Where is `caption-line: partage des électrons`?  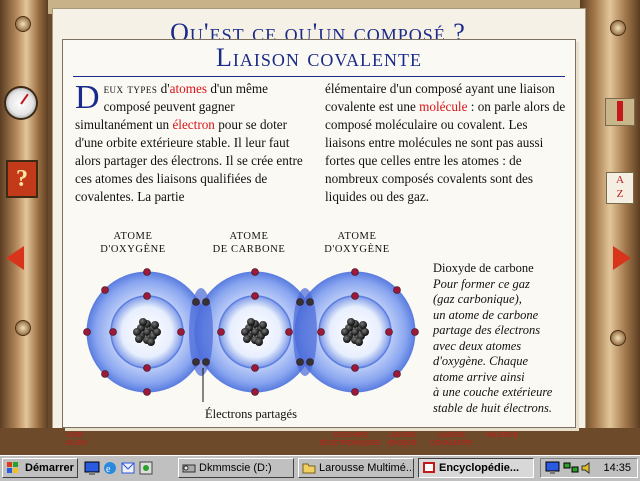
caption-line: partage des électrons is located at coordinates (487, 330).